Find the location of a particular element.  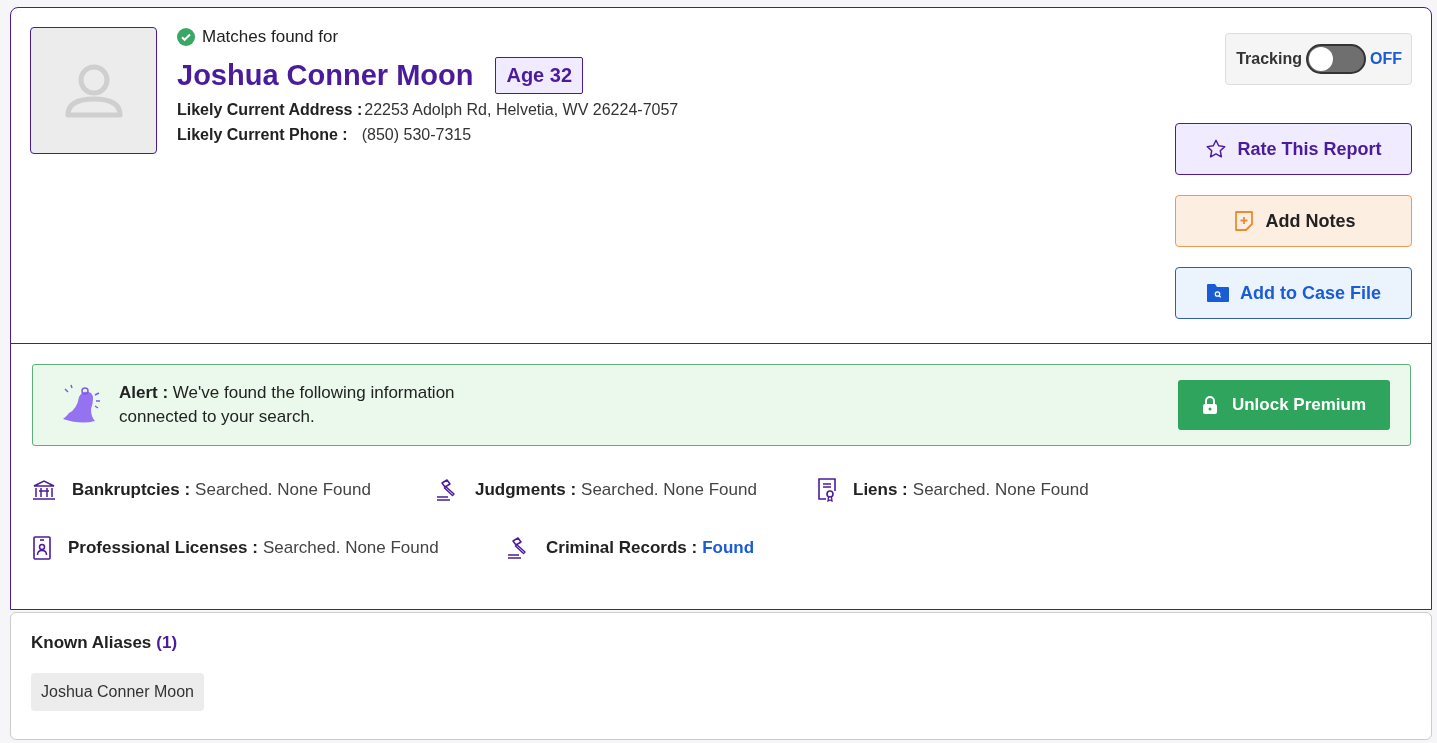

tracking-toggle is located at coordinates (1336, 59).